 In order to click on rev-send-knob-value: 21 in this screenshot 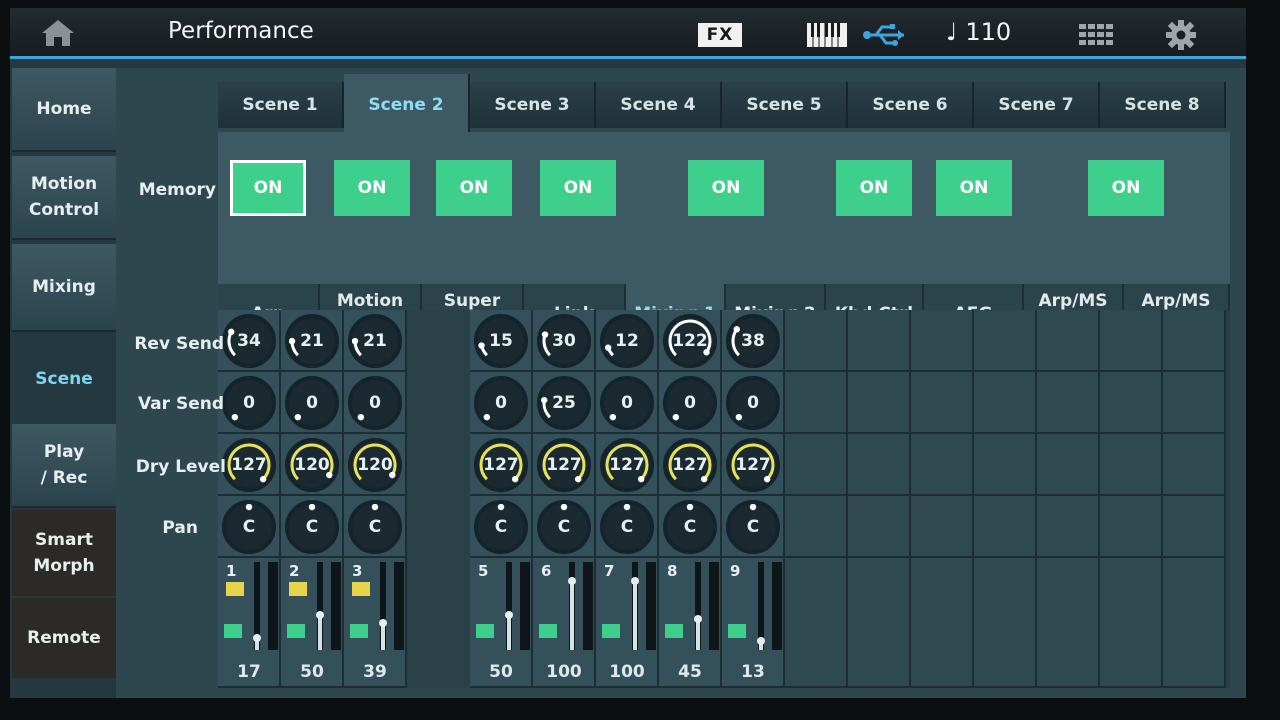, I will do `click(375, 341)`.